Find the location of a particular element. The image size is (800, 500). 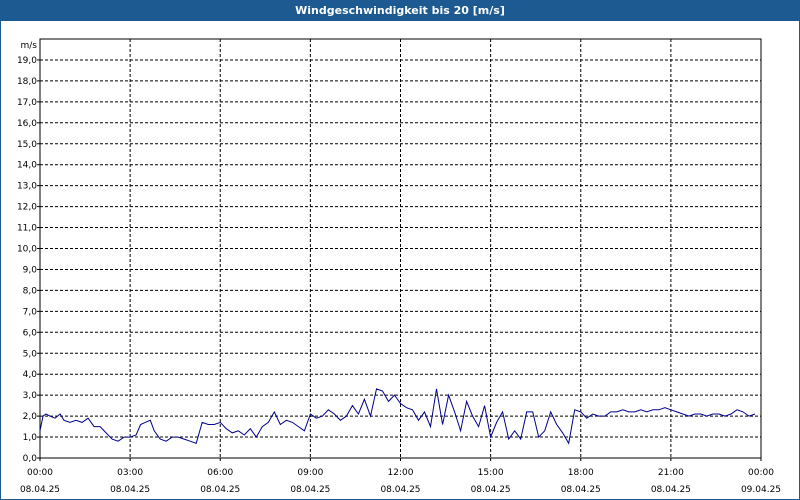

x-tick-time-label: 15:00 is located at coordinates (491, 473).